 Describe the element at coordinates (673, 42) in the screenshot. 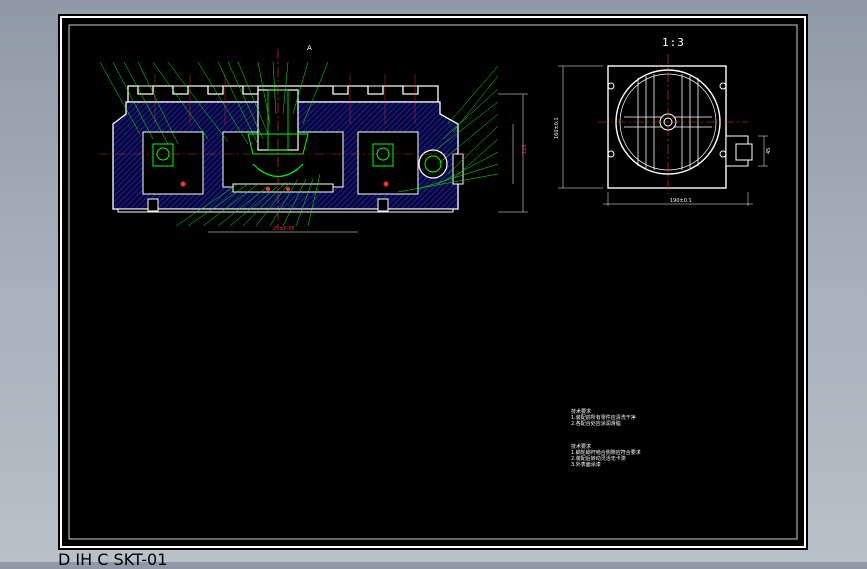

I see `scale-label: 1:3` at that location.